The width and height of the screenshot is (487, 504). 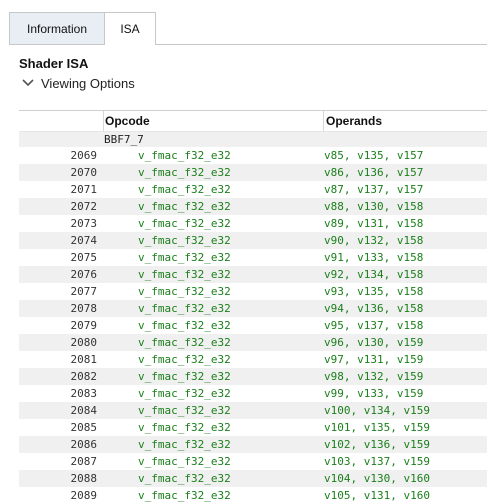 What do you see at coordinates (84, 427) in the screenshot?
I see `line-number: 2085` at bounding box center [84, 427].